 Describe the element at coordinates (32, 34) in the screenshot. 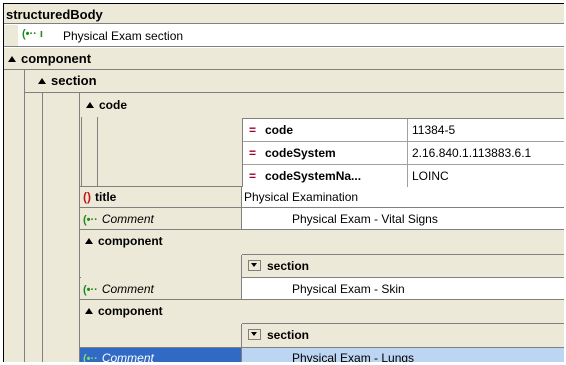

I see `comment-icon: (•·· ı` at that location.